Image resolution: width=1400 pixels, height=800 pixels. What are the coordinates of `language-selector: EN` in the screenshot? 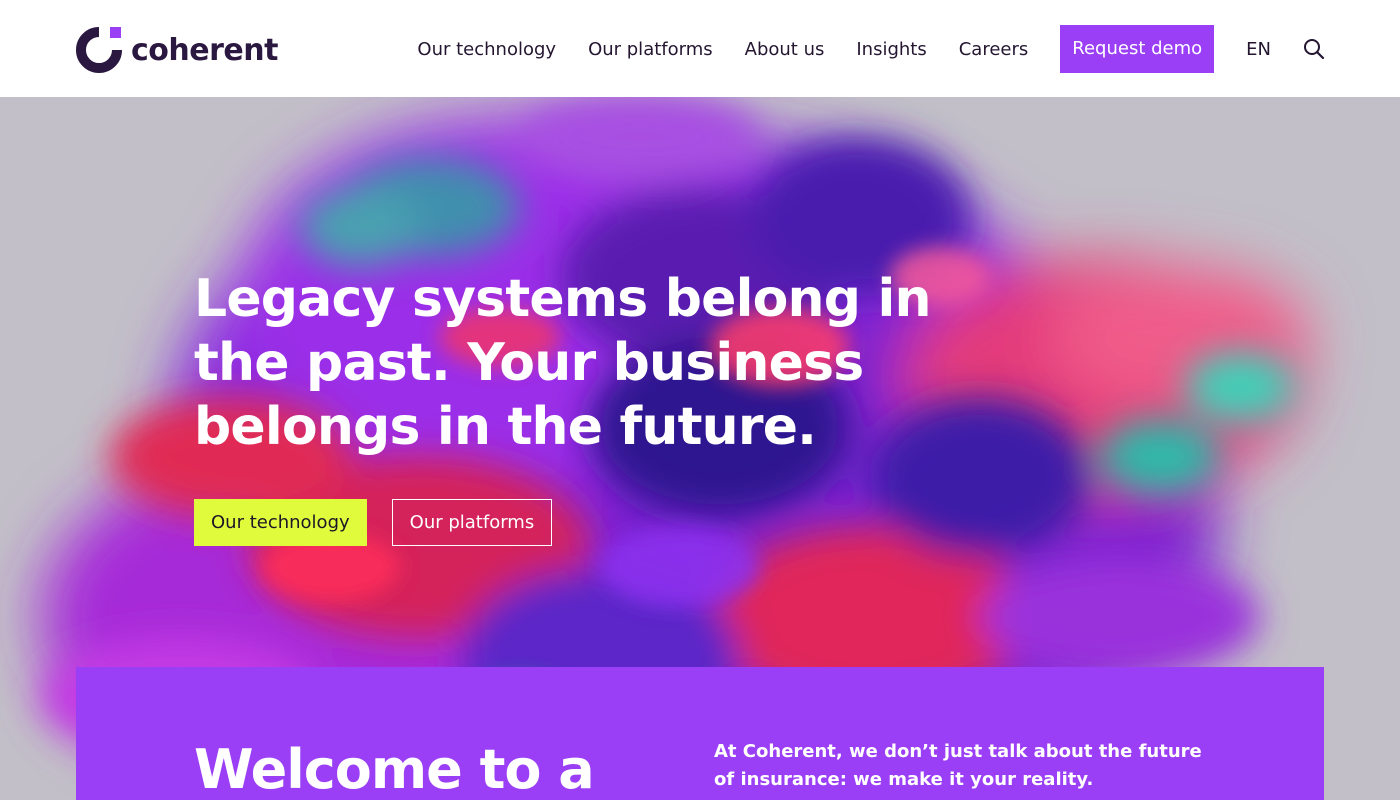 It's located at (1258, 49).